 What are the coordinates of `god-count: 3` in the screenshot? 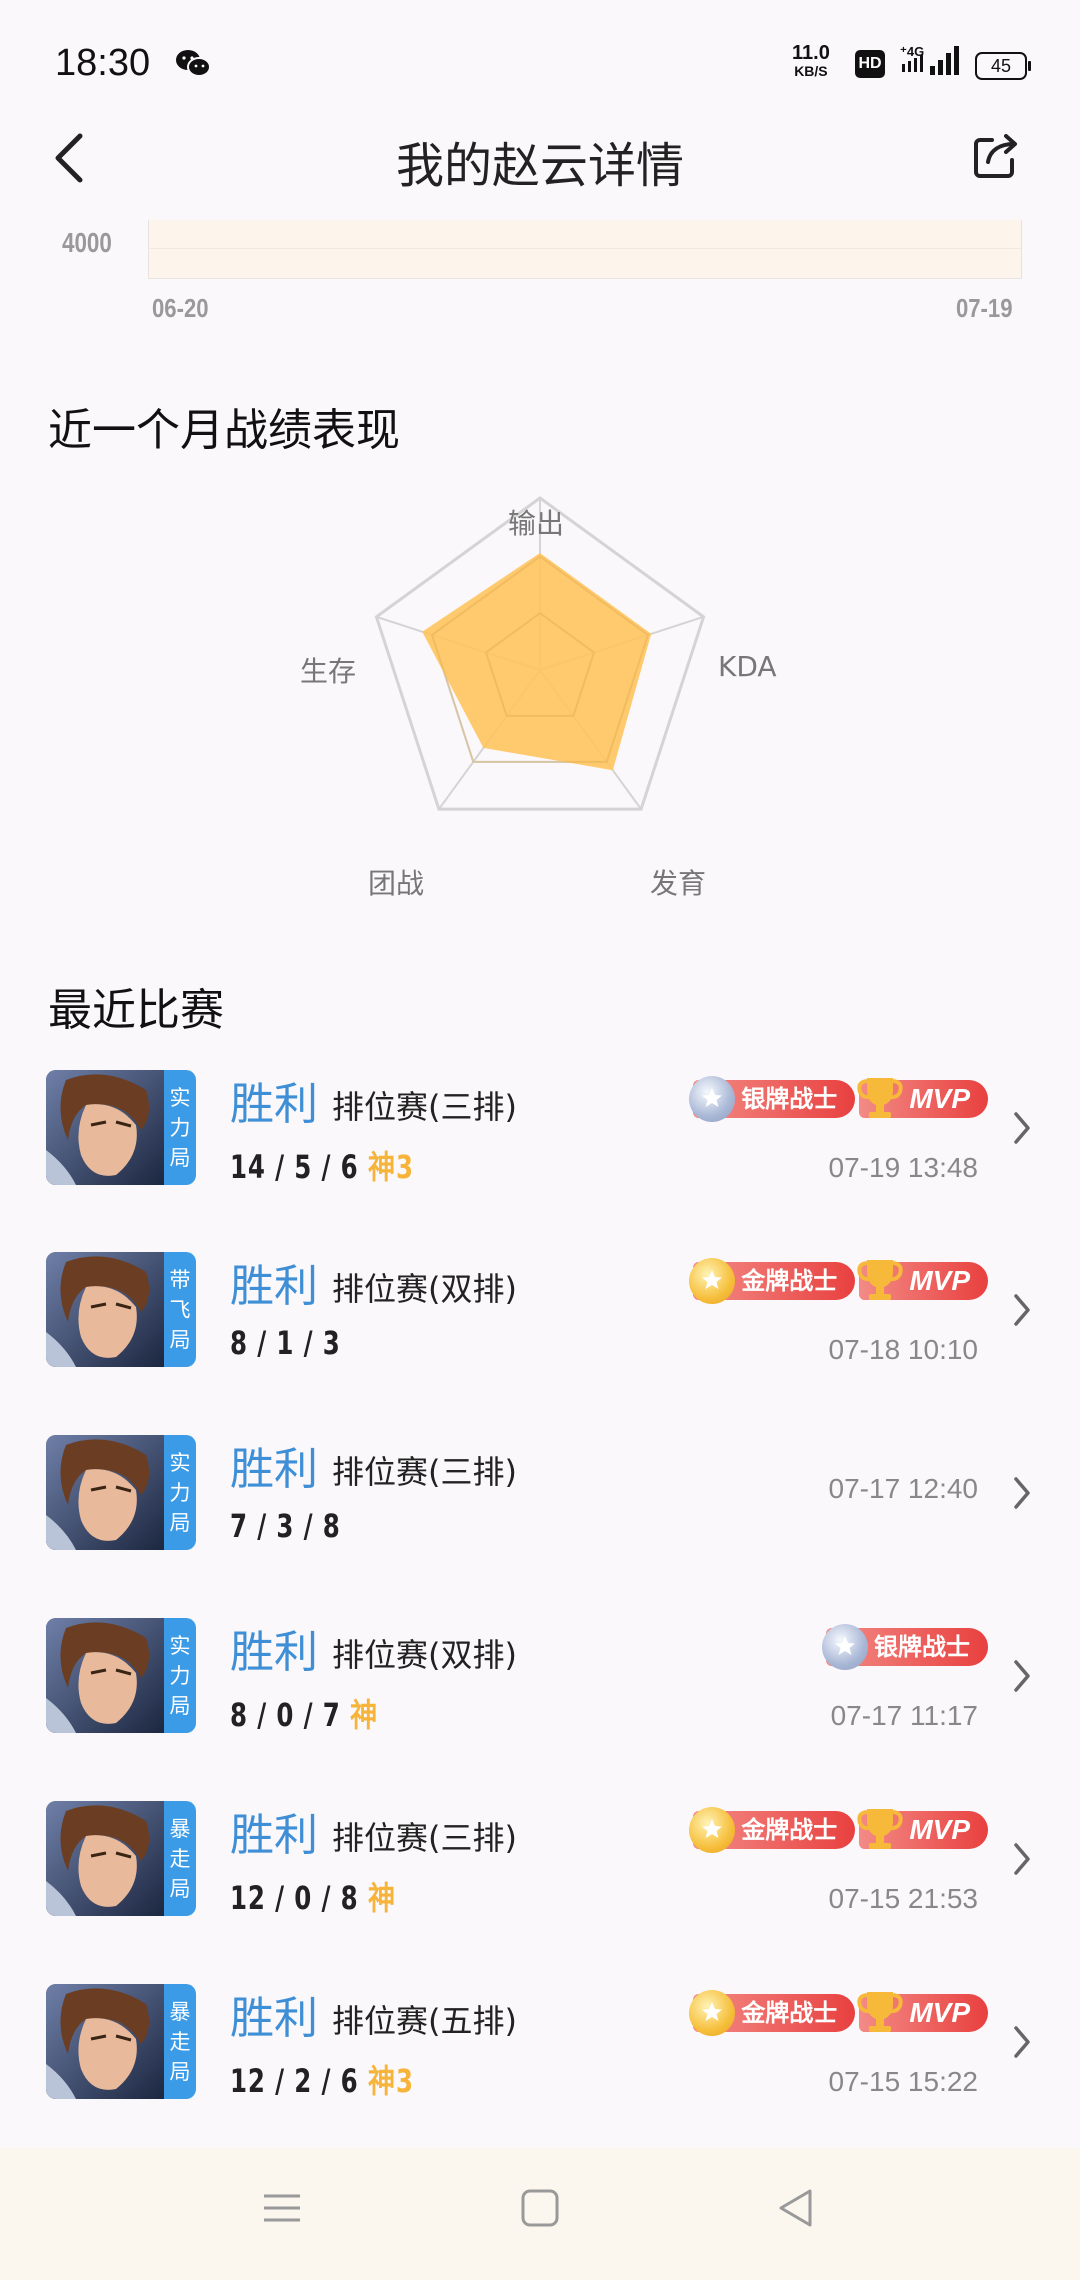 It's located at (404, 1167).